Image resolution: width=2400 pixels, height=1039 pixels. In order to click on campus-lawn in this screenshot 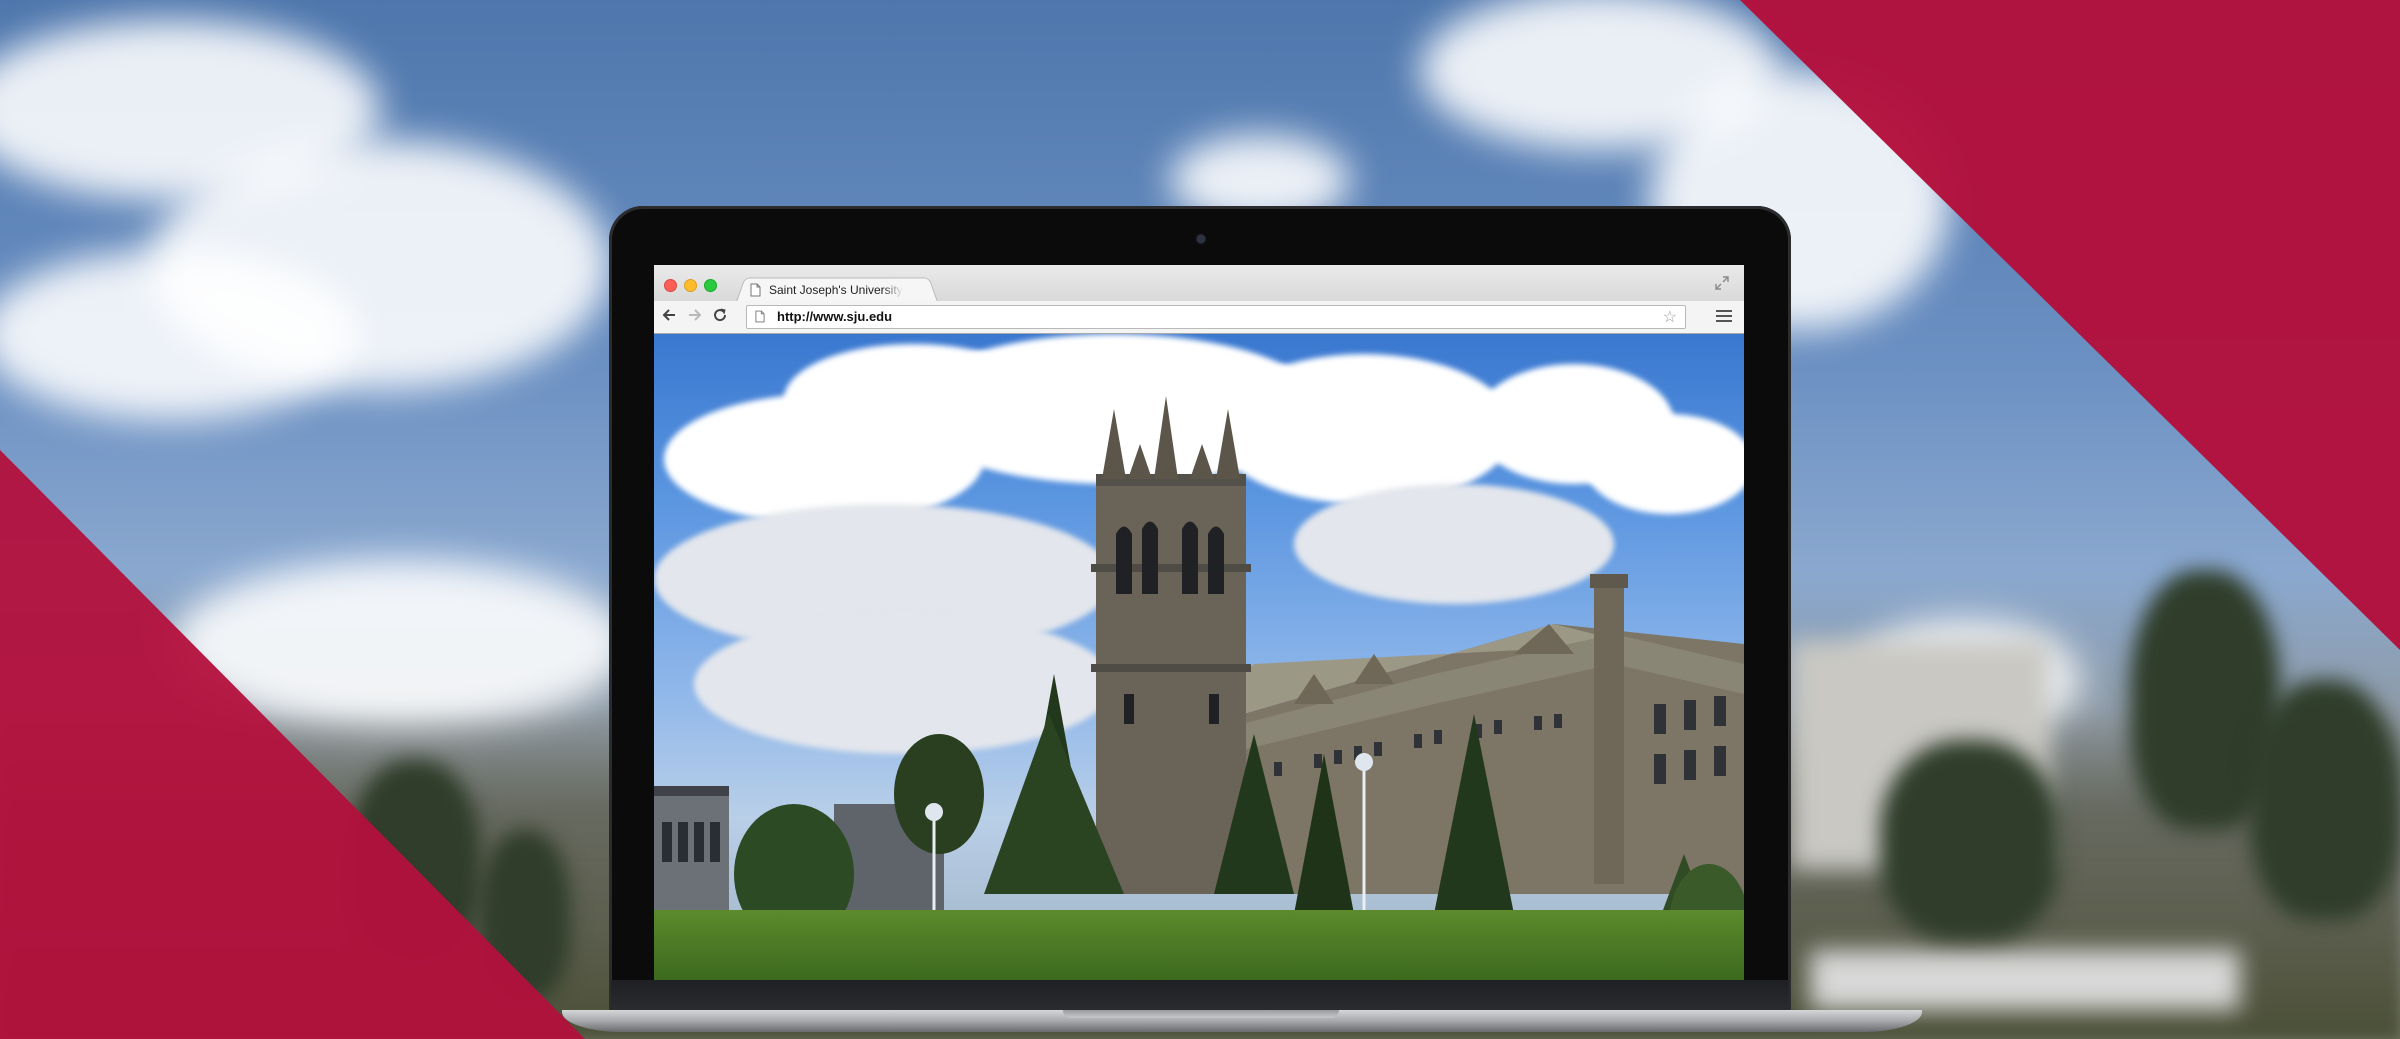, I will do `click(1199, 945)`.